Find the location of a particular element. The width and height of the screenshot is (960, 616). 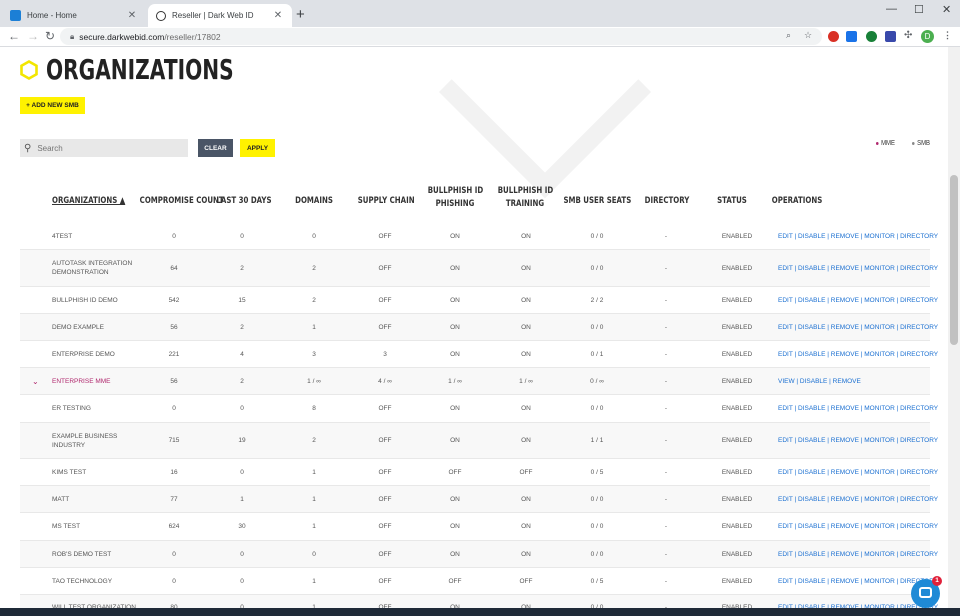

header-last-30-days: LAST 30 DAYS is located at coordinates (244, 201).